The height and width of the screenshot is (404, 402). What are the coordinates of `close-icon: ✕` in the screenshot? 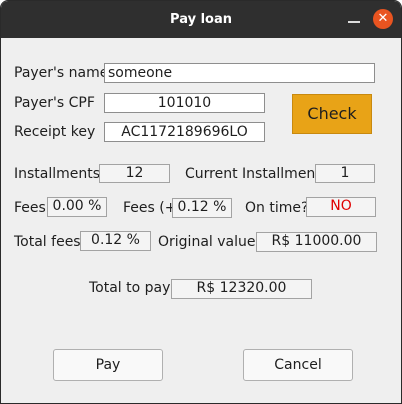 It's located at (383, 19).